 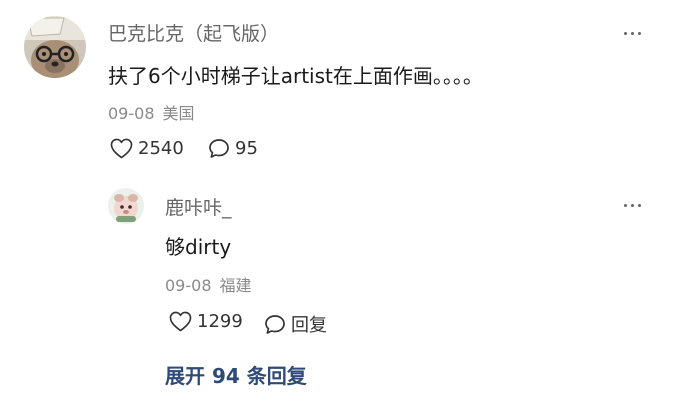 What do you see at coordinates (295, 76) in the screenshot?
I see `comment-content: 扶了6个小时梯子让artist在上面作画。。。。` at bounding box center [295, 76].